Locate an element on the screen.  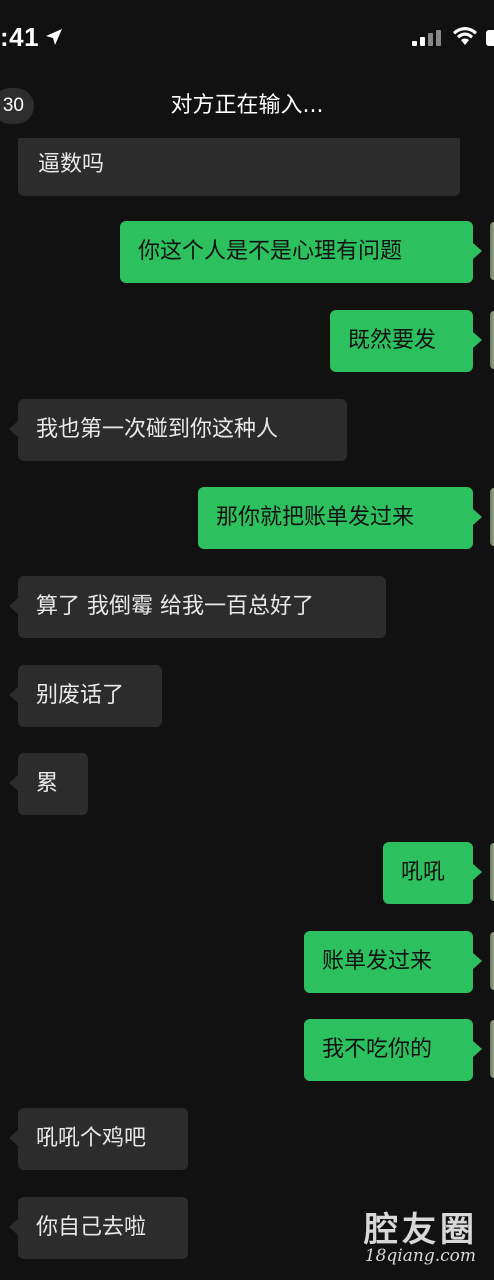
message-bubble-outgoing: 你这个人是不是心理有问题 is located at coordinates (301, 252).